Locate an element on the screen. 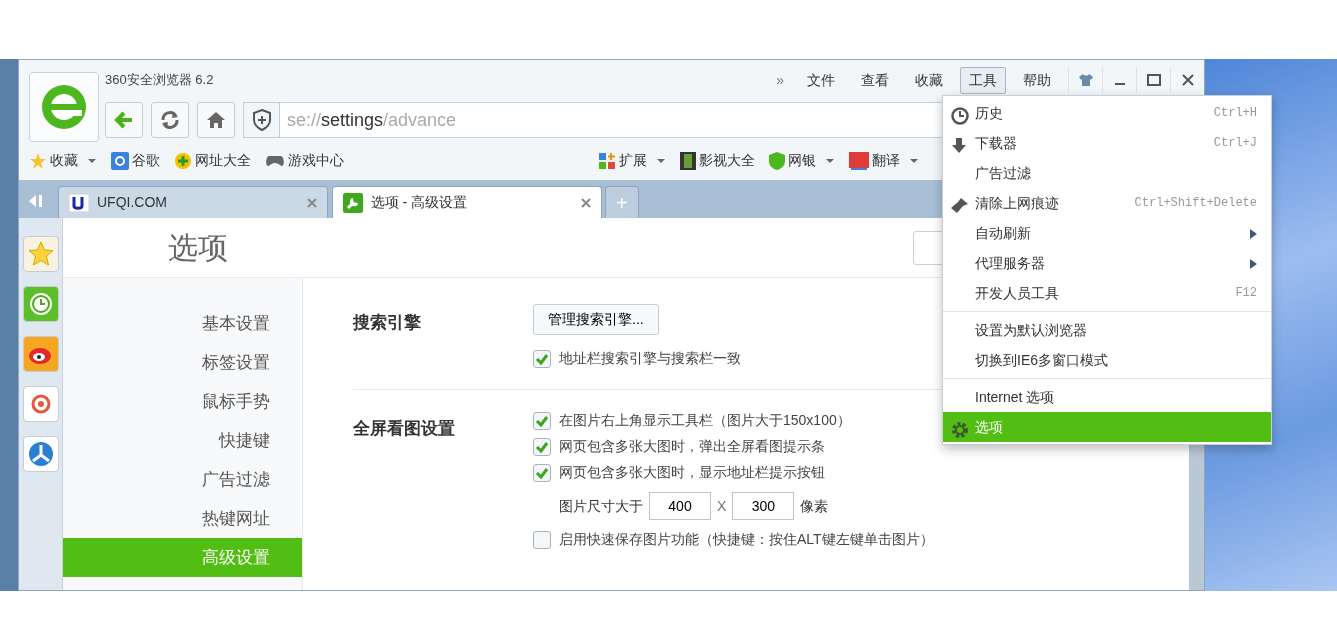 This screenshot has height=643, width=1337. menu-item: 自动刷新 is located at coordinates (1107, 233).